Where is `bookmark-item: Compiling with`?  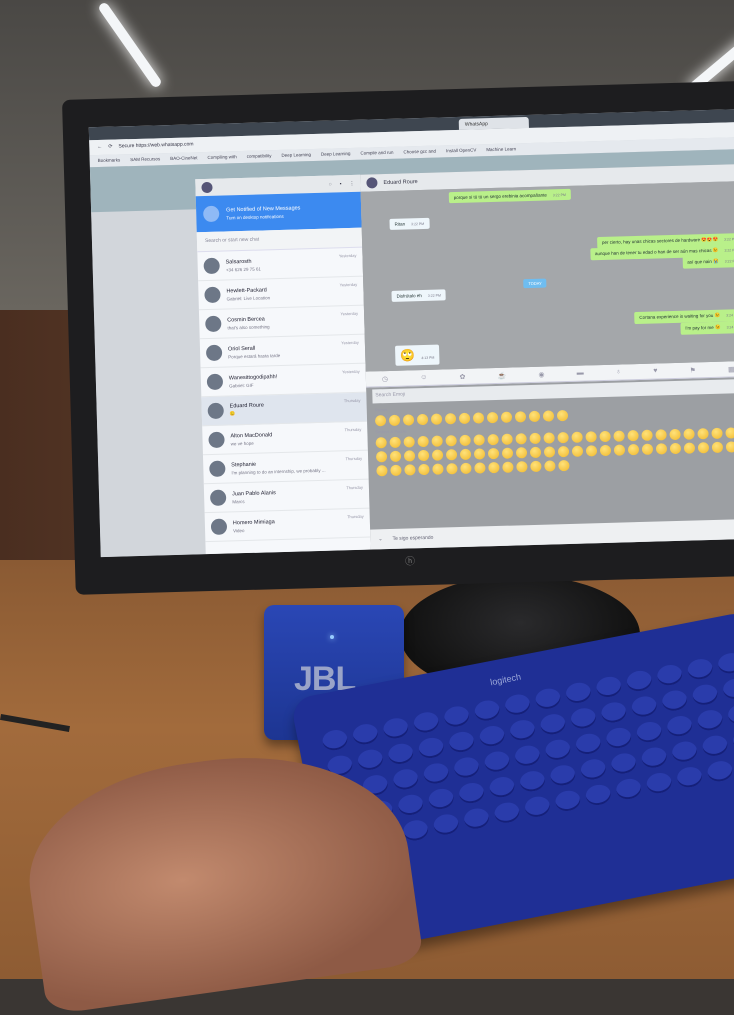
bookmark-item: Compiling with is located at coordinates (221, 157).